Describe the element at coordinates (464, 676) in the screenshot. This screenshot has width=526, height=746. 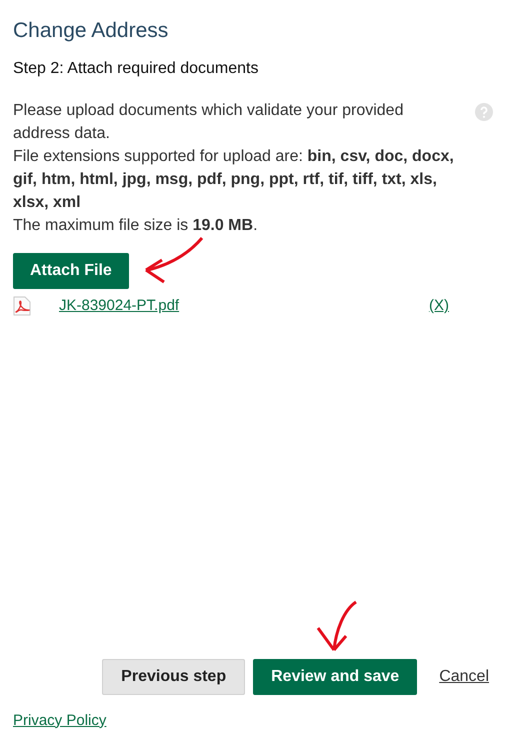
I see `cancel-link: Cancel` at that location.